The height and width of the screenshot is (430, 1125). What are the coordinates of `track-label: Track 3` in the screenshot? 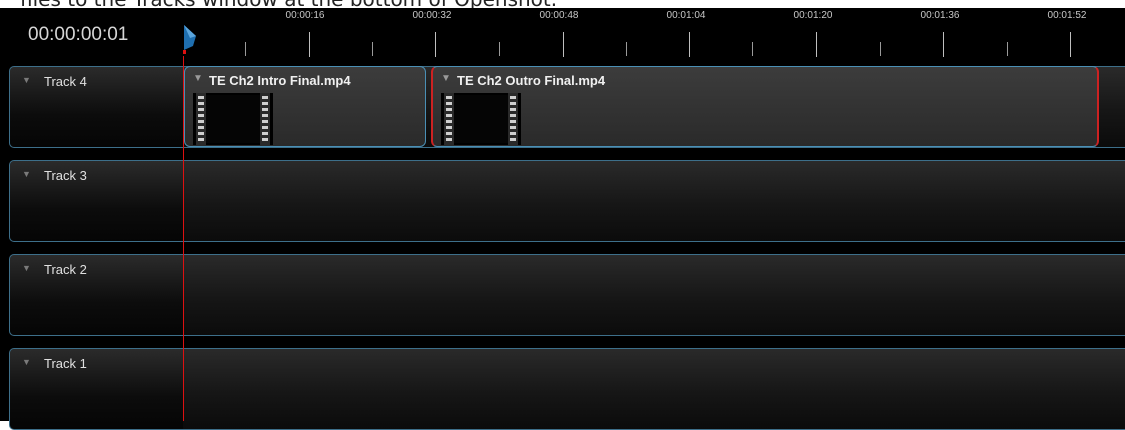 It's located at (65, 175).